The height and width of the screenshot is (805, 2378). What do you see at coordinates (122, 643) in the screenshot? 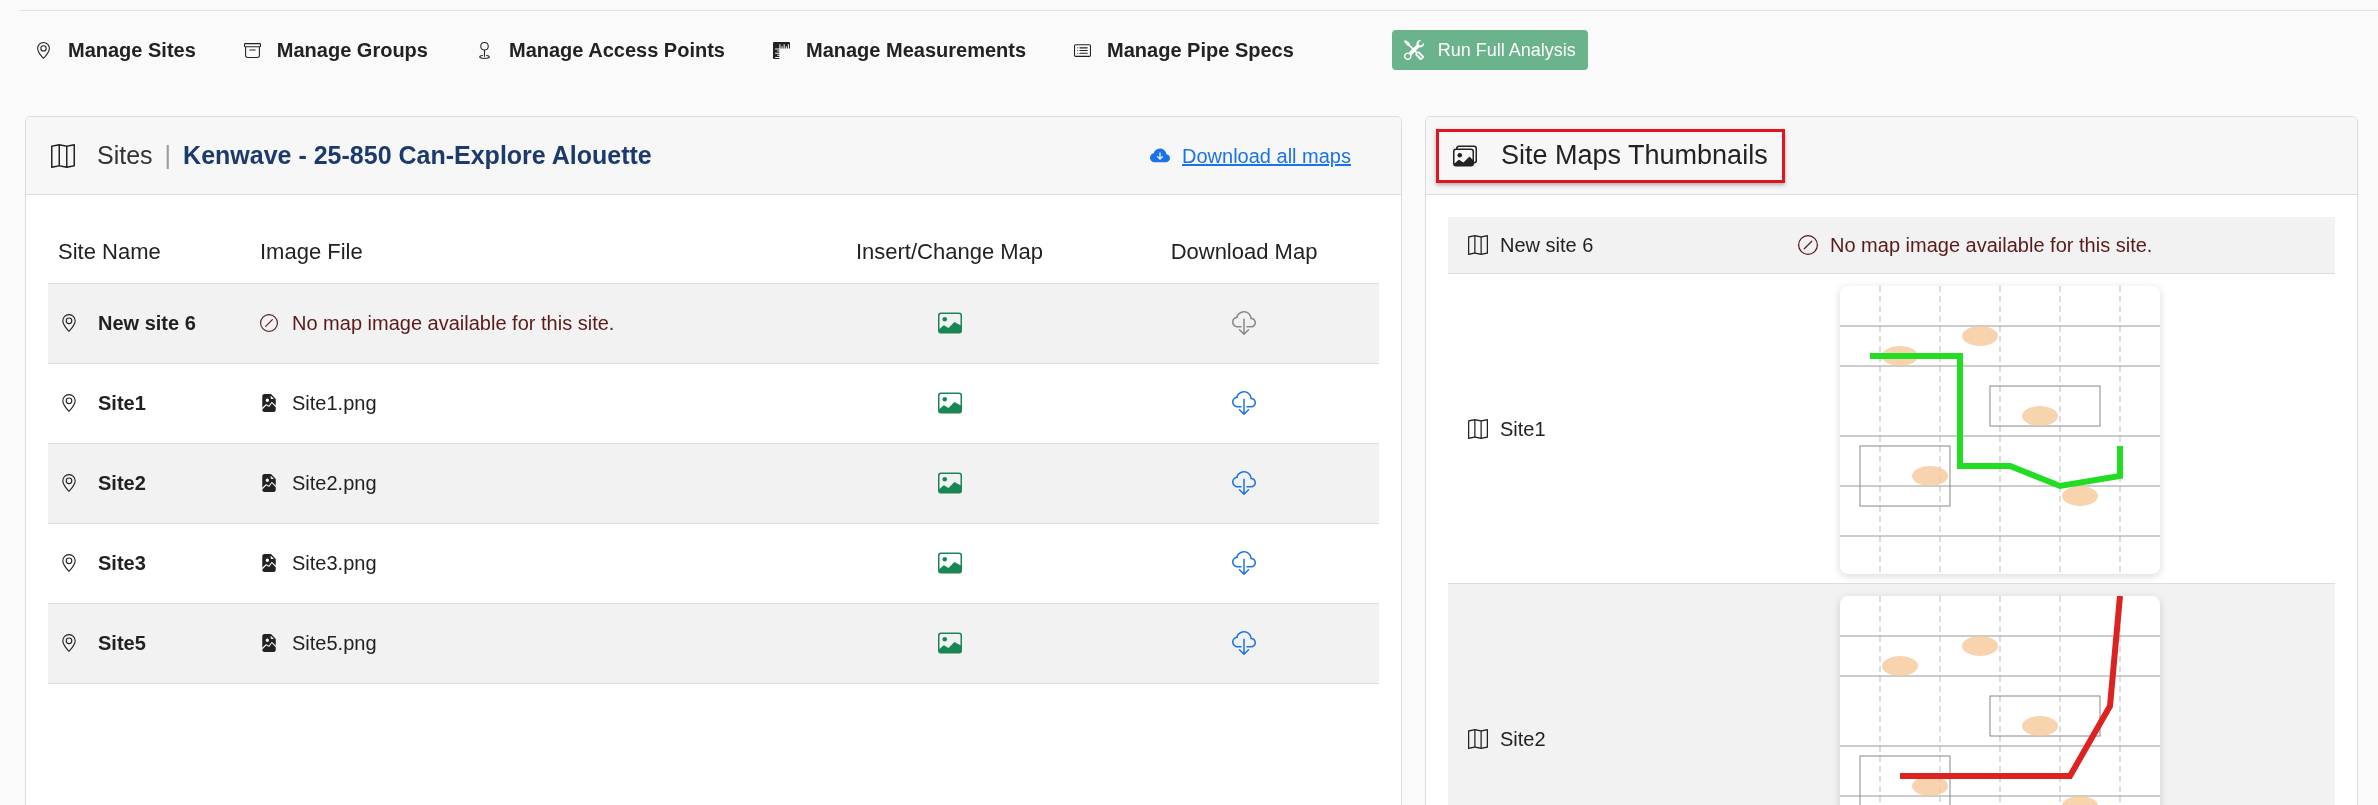
I see `site-name: Site5` at bounding box center [122, 643].